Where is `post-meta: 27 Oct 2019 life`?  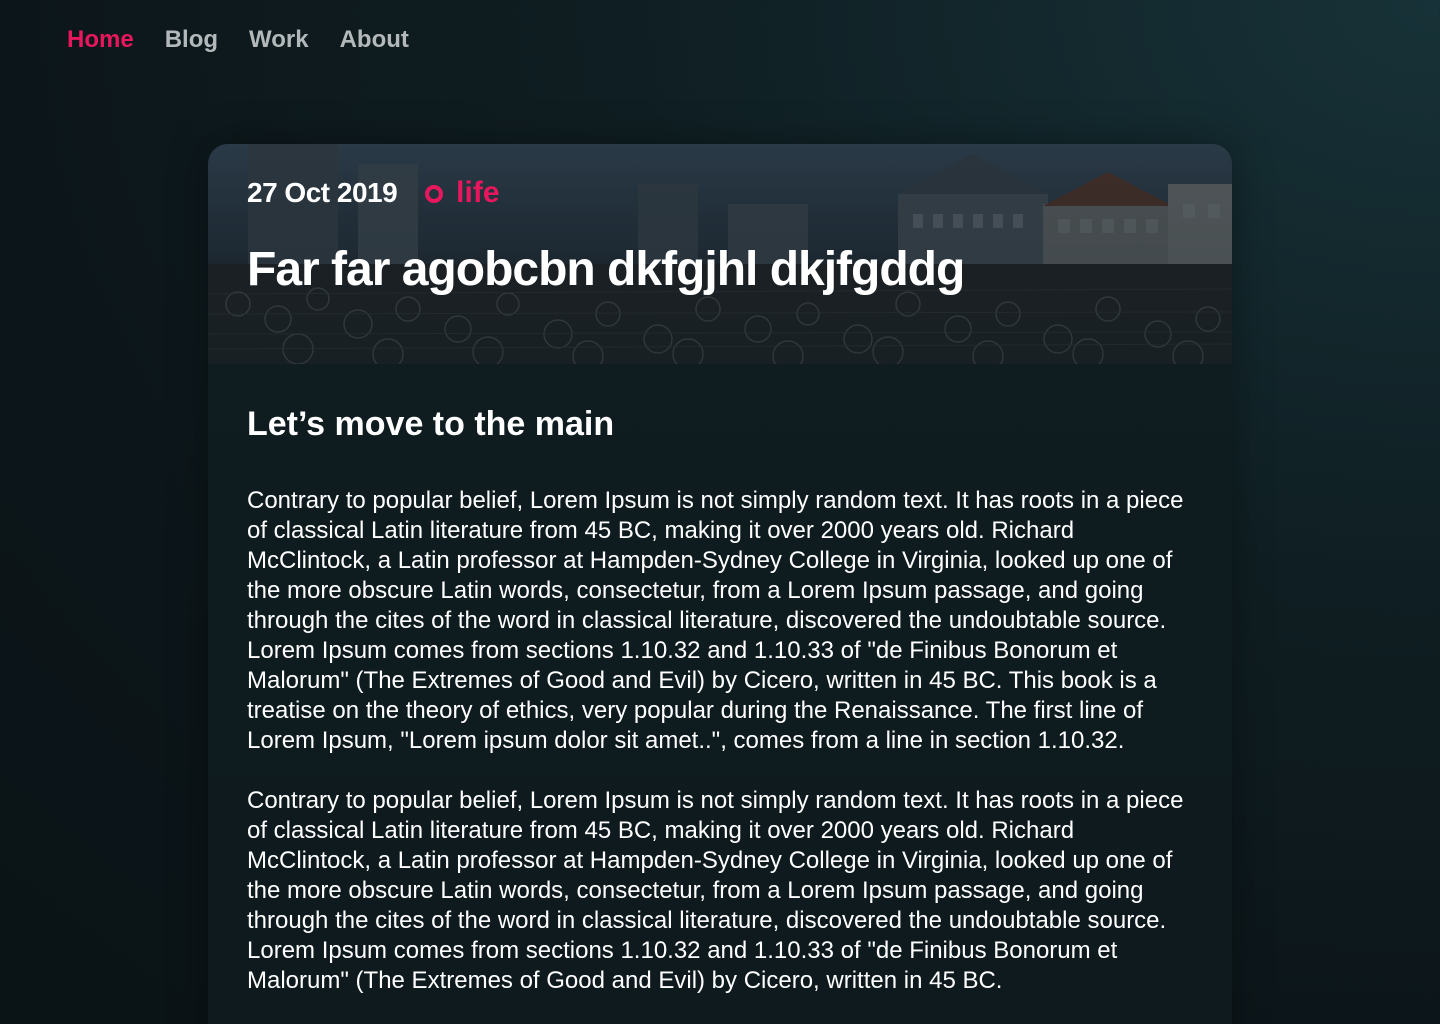
post-meta: 27 Oct 2019 life is located at coordinates (373, 193).